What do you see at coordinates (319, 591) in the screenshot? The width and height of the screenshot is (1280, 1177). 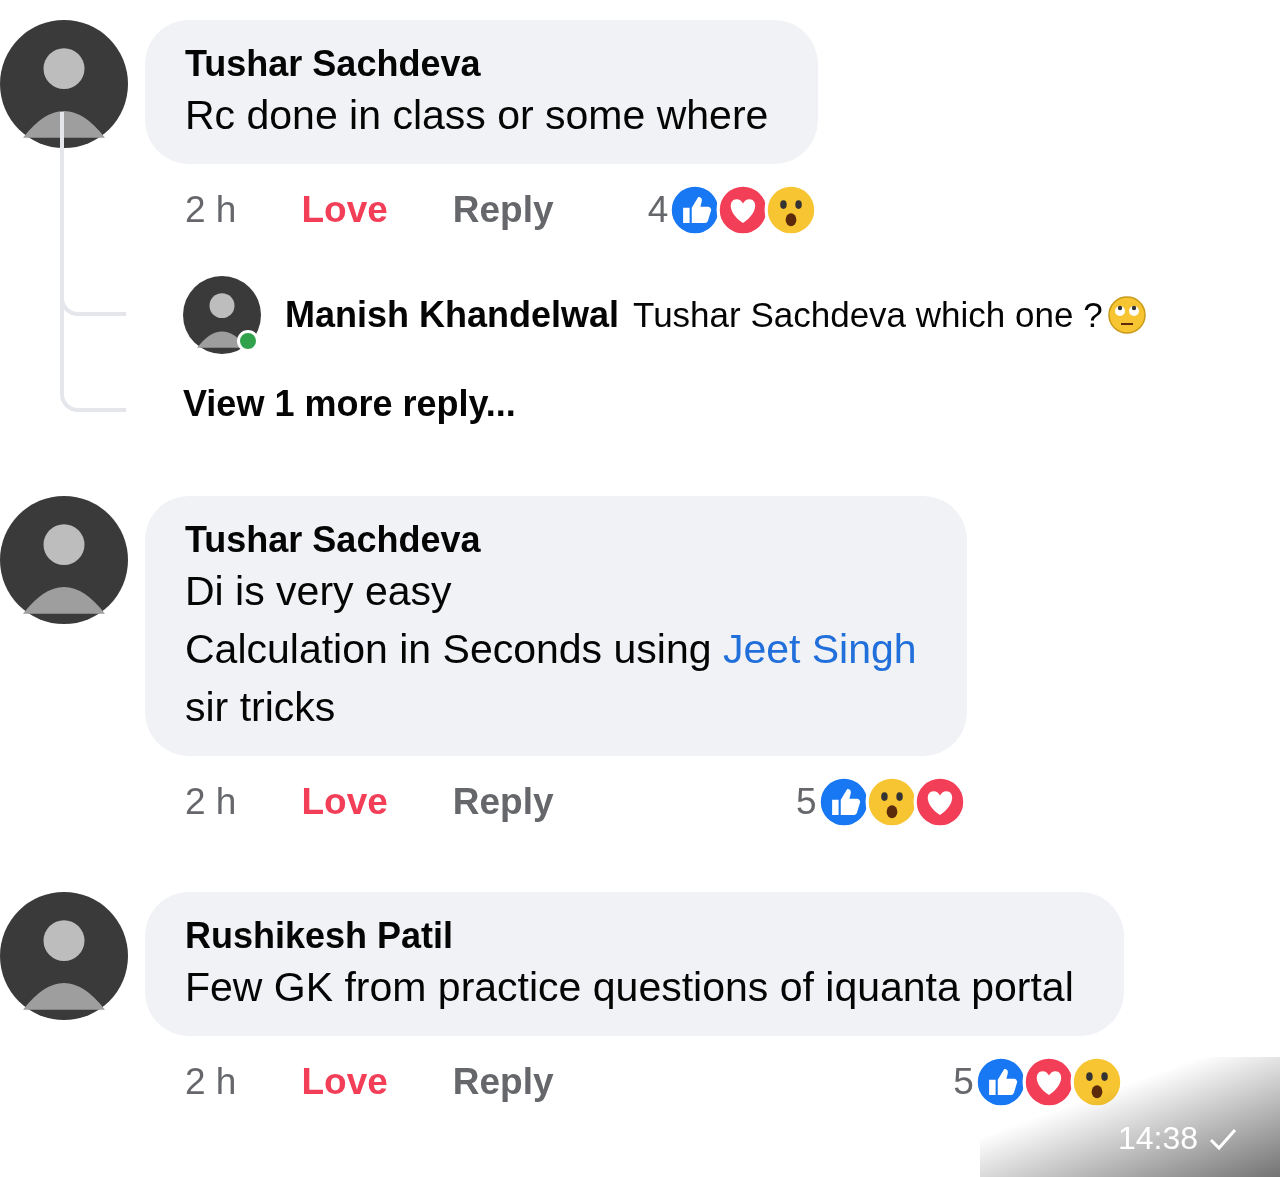 I see `comment-text: Di is very easy` at bounding box center [319, 591].